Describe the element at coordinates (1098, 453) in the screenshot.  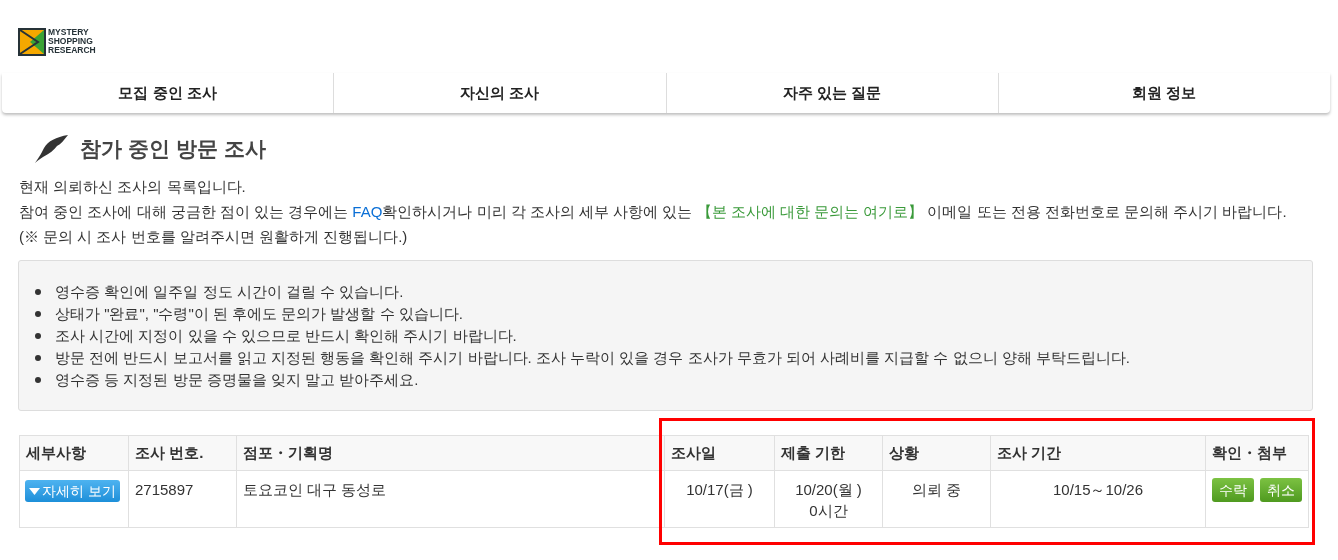
I see `column-header: 조사 기간` at that location.